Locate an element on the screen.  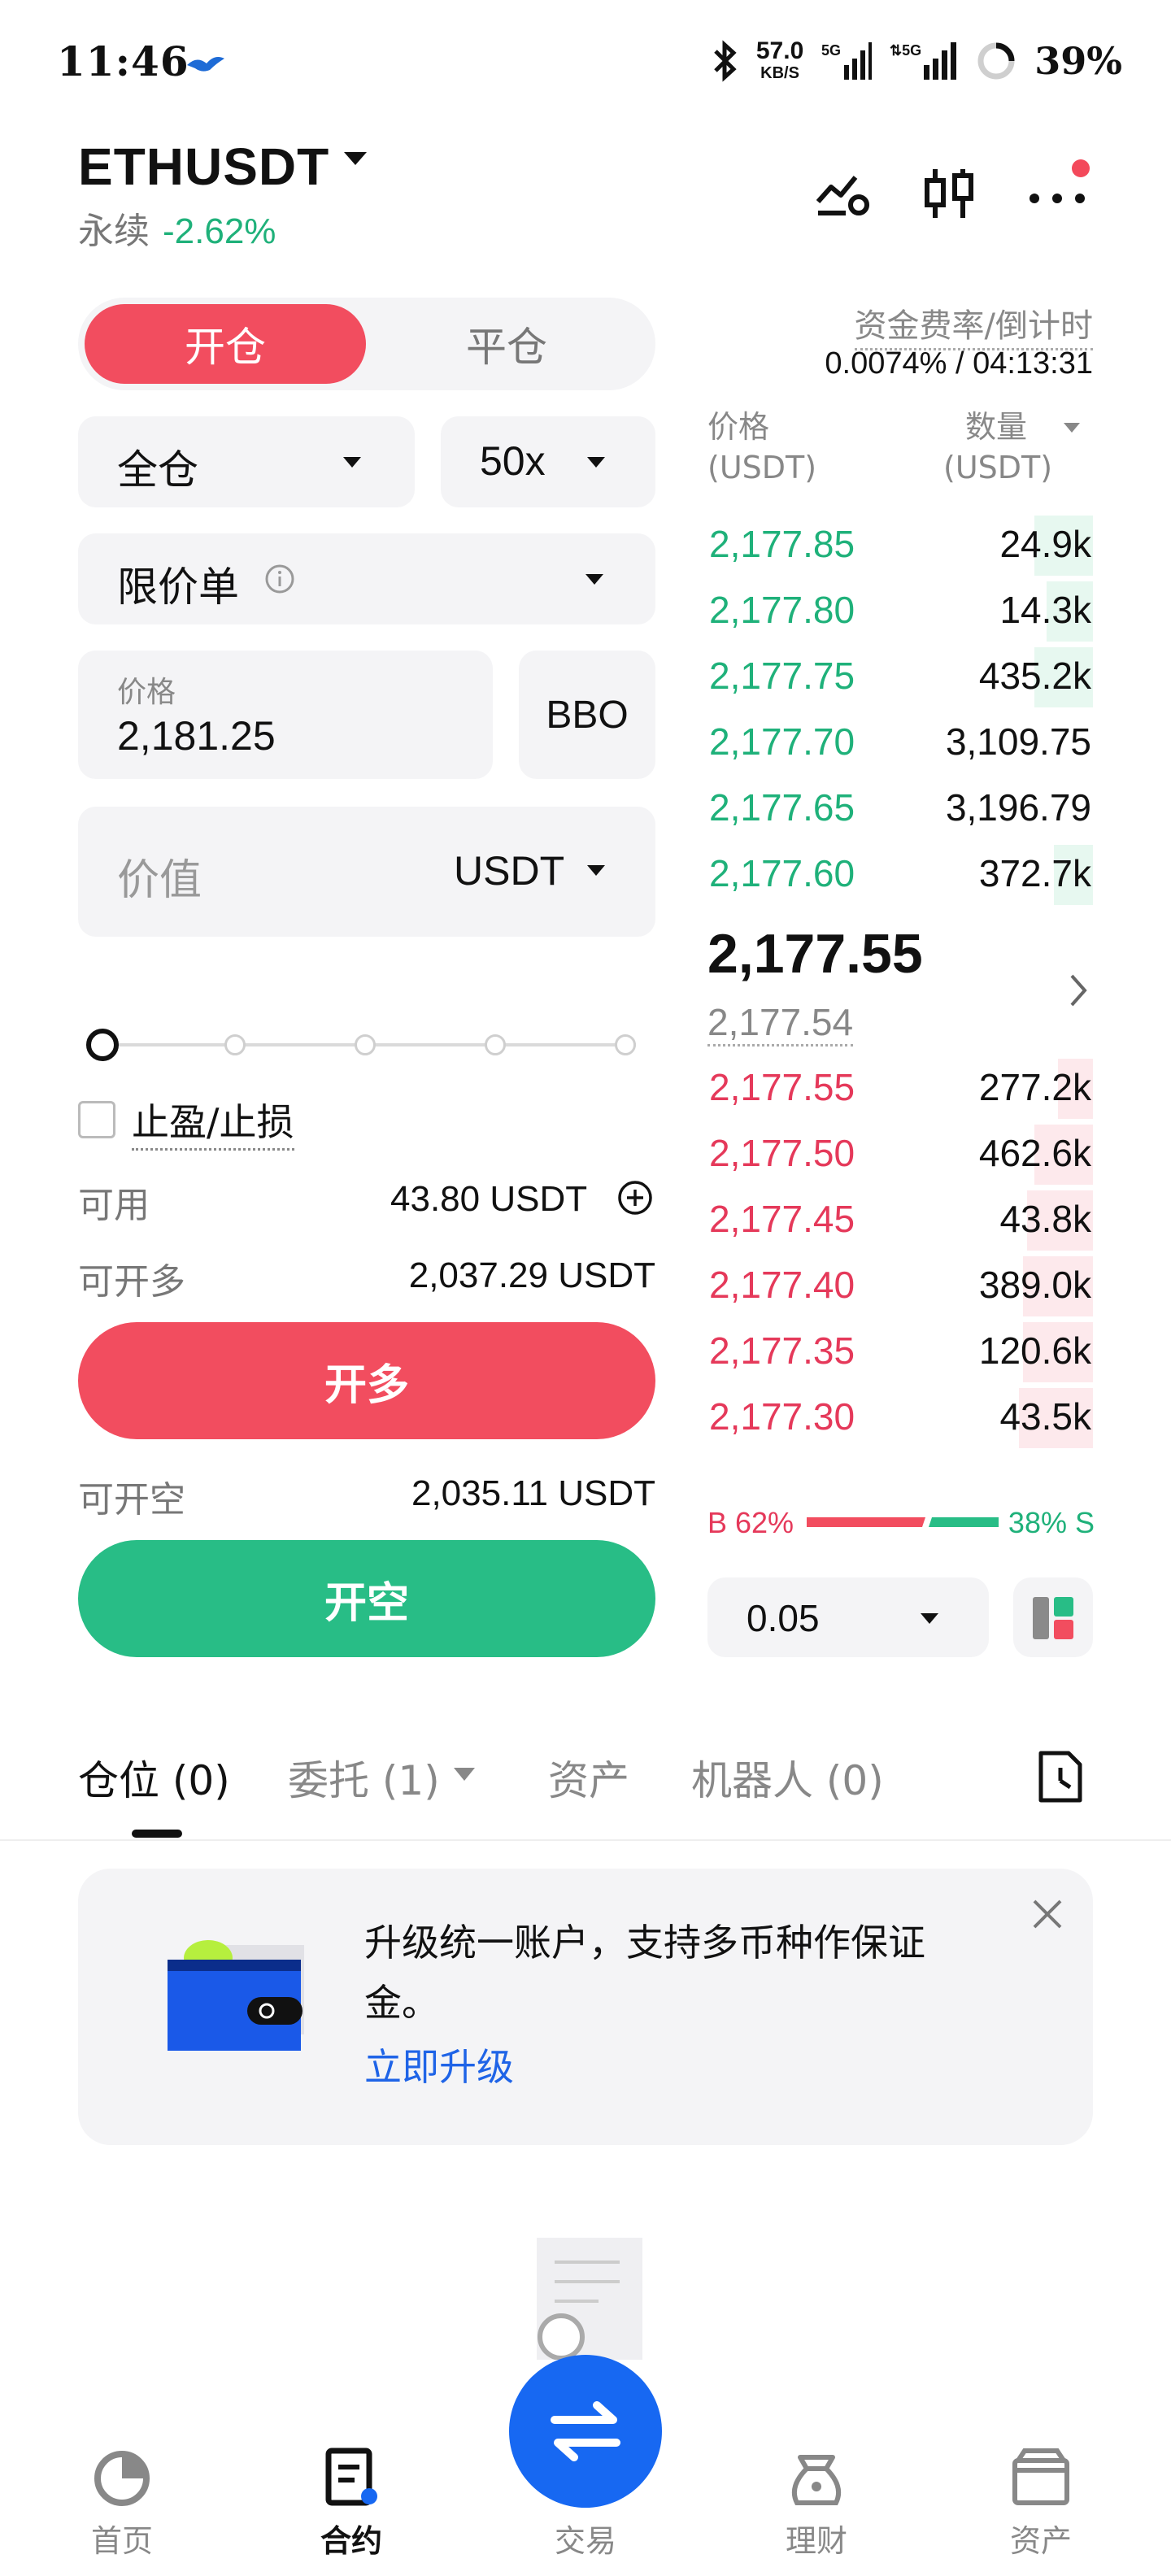
pair-name: ETHUSDT is located at coordinates (204, 167).